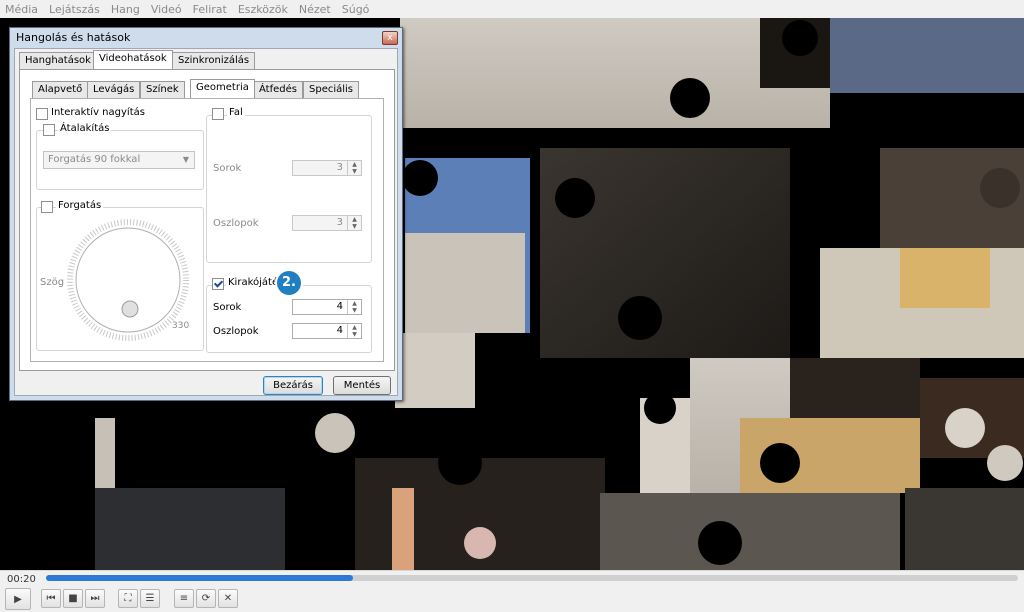  What do you see at coordinates (339, 306) in the screenshot?
I see `puzzle-rows-value: 4` at bounding box center [339, 306].